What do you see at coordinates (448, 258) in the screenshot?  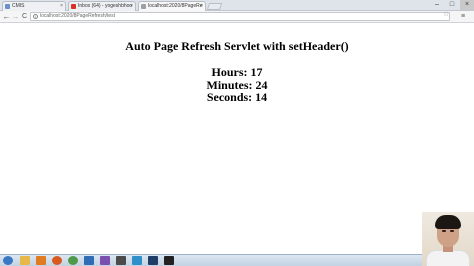 I see `webcam-shirt` at bounding box center [448, 258].